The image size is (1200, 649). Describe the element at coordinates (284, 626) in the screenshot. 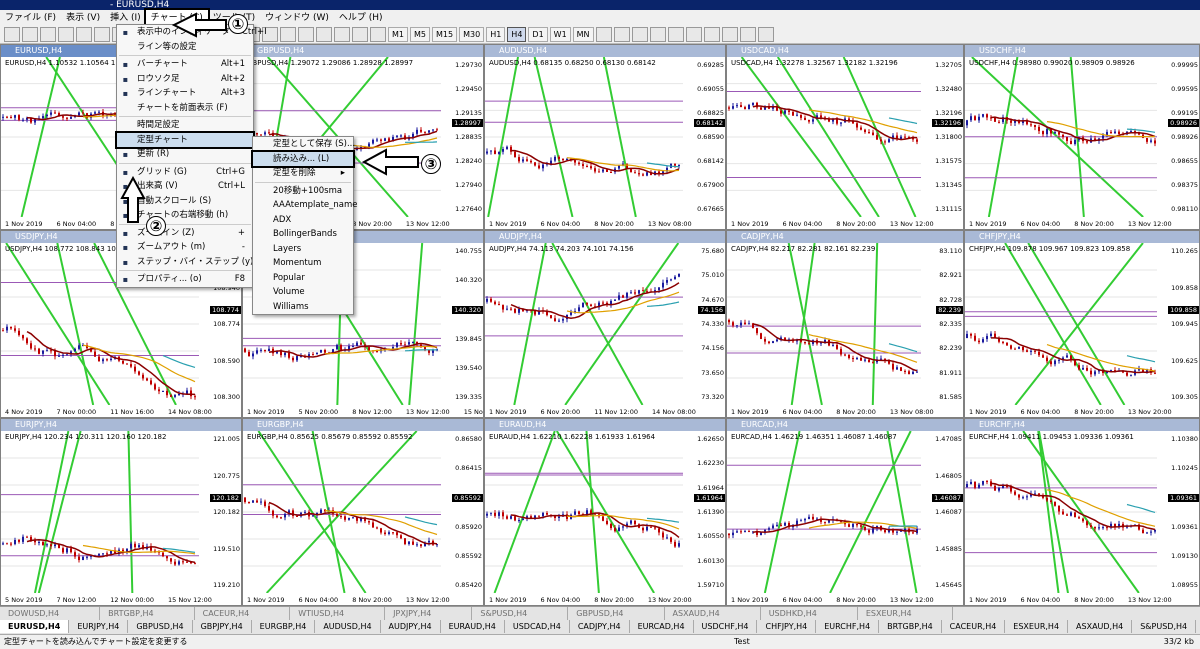

I see `chart-tab: EURGBP,H4` at that location.